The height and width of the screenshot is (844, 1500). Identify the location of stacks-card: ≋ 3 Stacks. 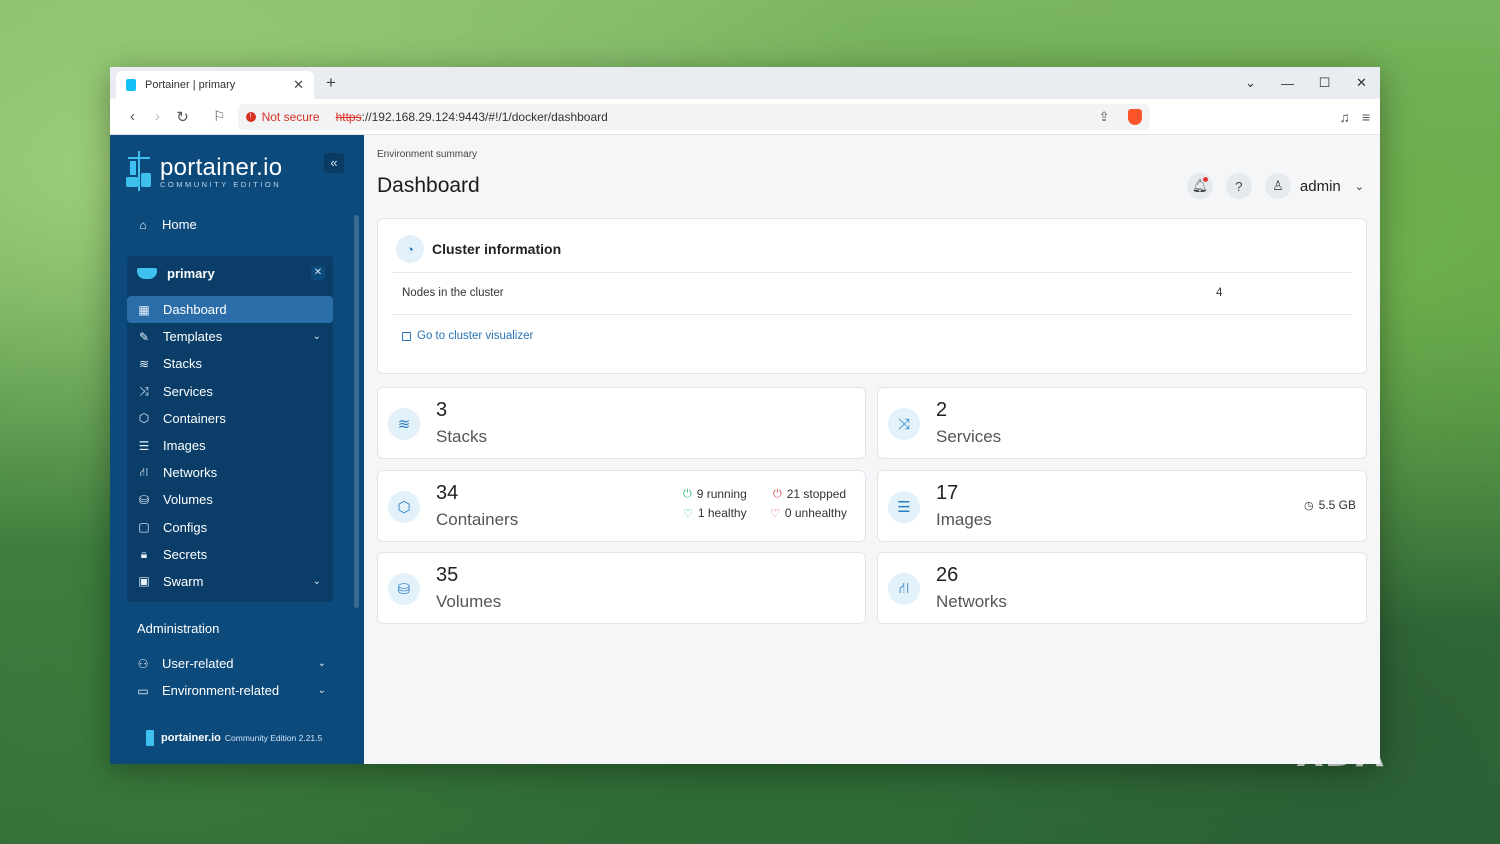
(621, 423).